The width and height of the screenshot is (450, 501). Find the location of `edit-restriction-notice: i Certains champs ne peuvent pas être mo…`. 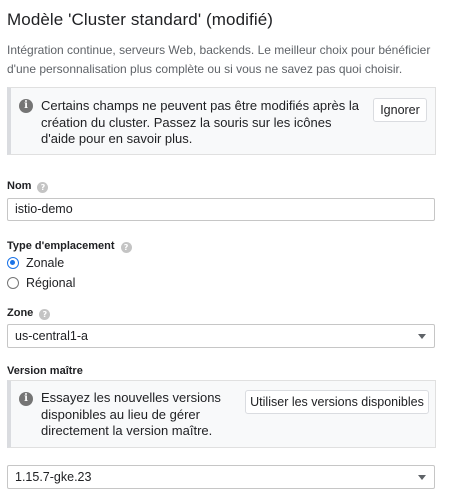

edit-restriction-notice: i Certains champs ne peuvent pas être mo… is located at coordinates (221, 121).